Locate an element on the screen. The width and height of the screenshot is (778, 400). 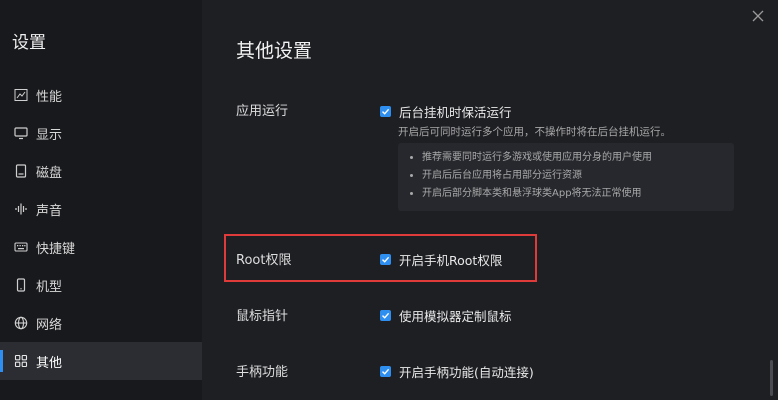
sidebar-item-disk: 磁盘 is located at coordinates (101, 171).